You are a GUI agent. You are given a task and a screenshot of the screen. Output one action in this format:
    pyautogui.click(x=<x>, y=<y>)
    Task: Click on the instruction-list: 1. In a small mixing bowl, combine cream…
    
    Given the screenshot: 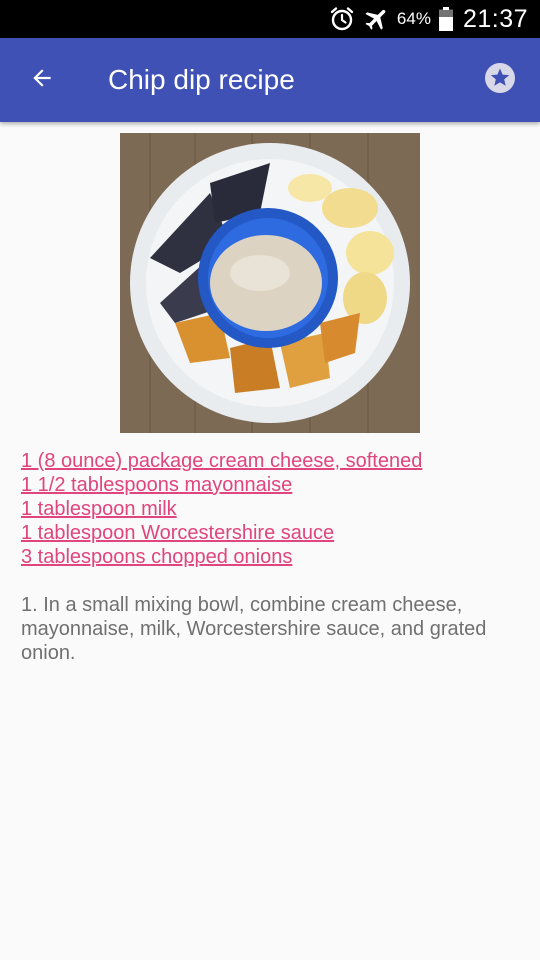 What is the action you would take?
    pyautogui.click(x=270, y=629)
    